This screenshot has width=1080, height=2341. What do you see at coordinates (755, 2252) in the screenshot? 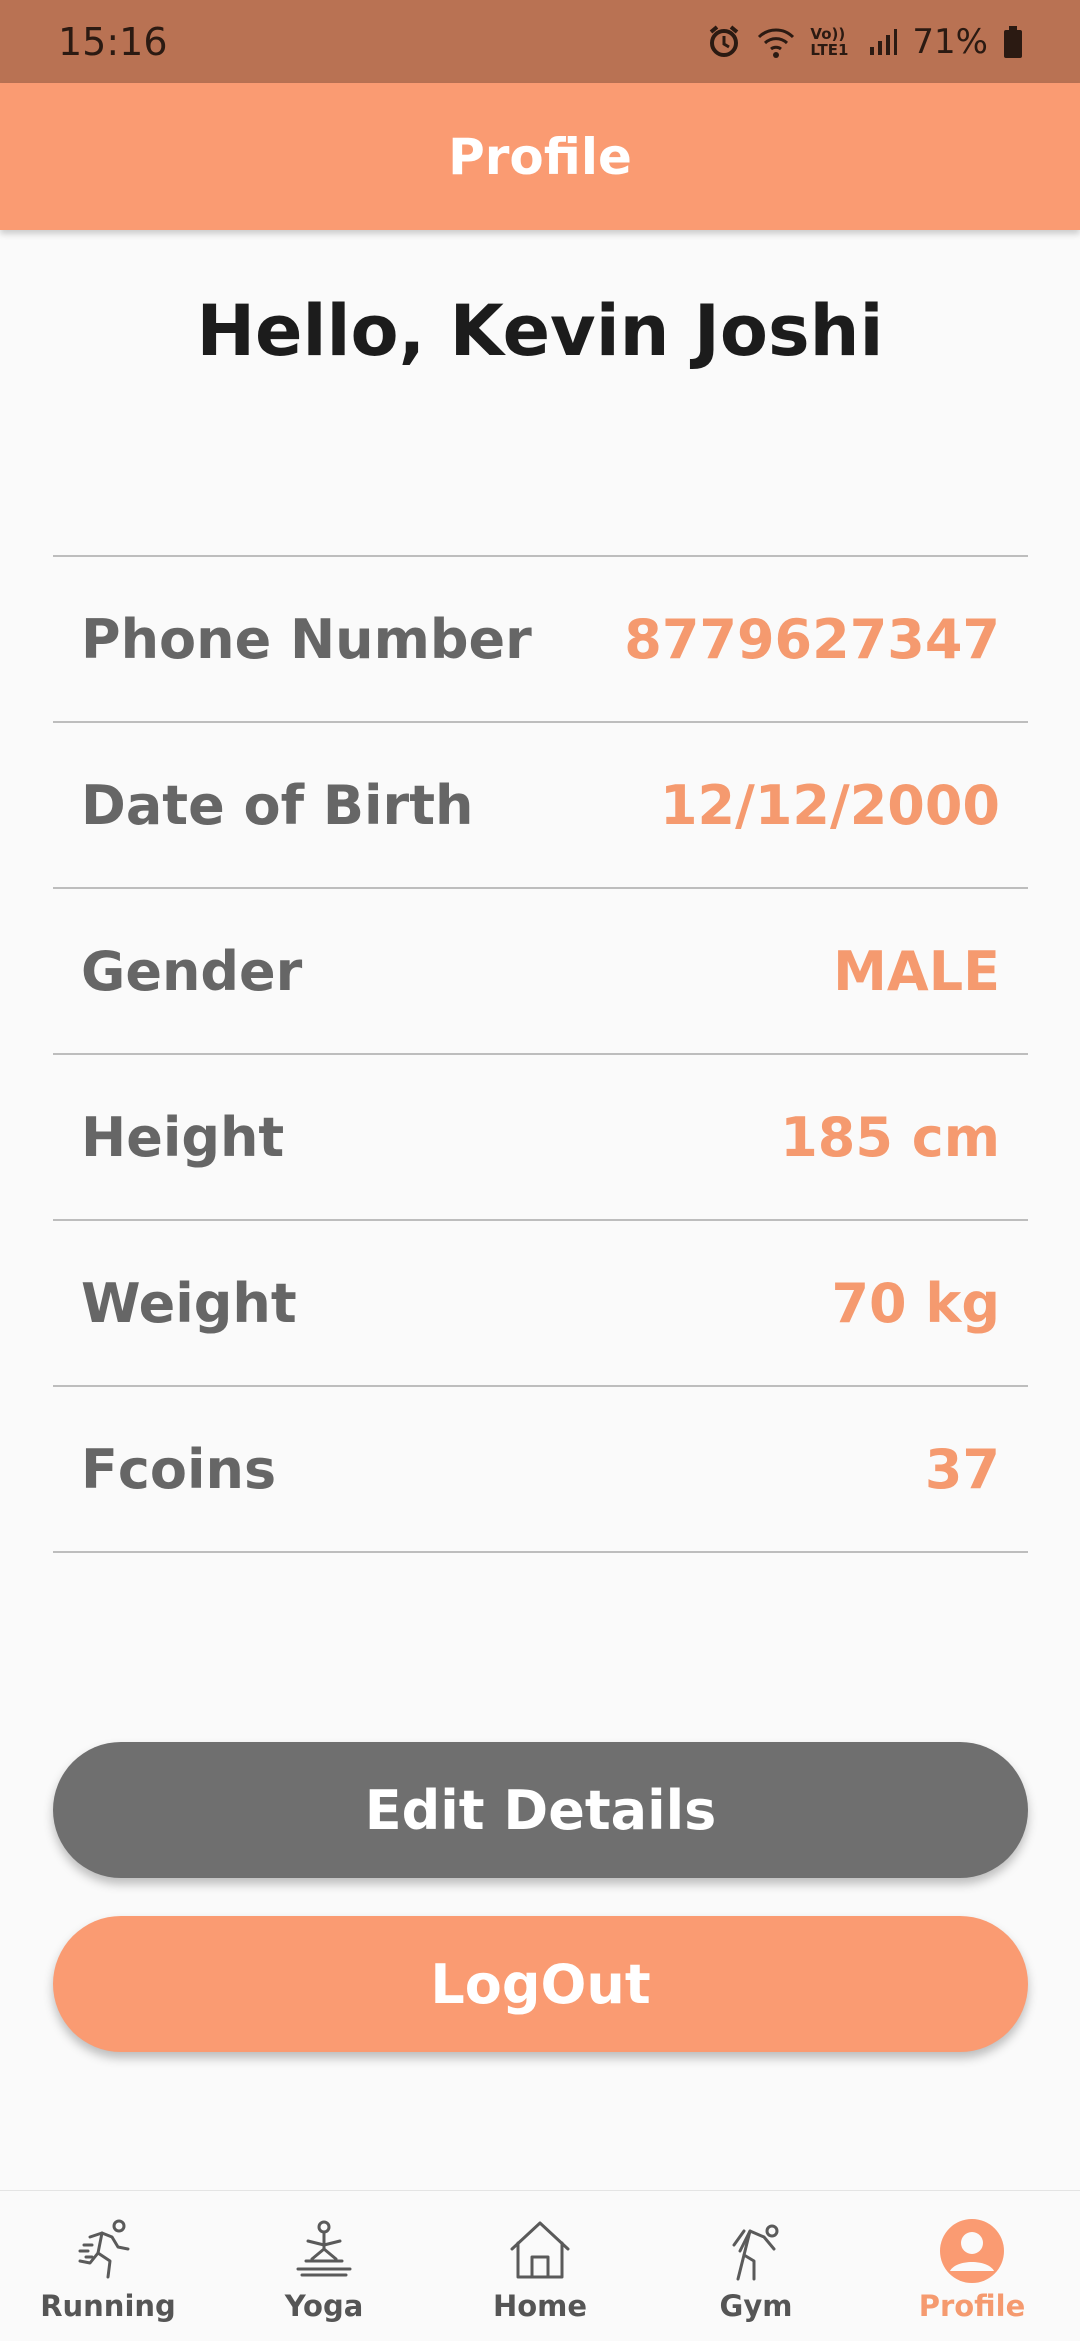
I see `gym-icon` at bounding box center [755, 2252].